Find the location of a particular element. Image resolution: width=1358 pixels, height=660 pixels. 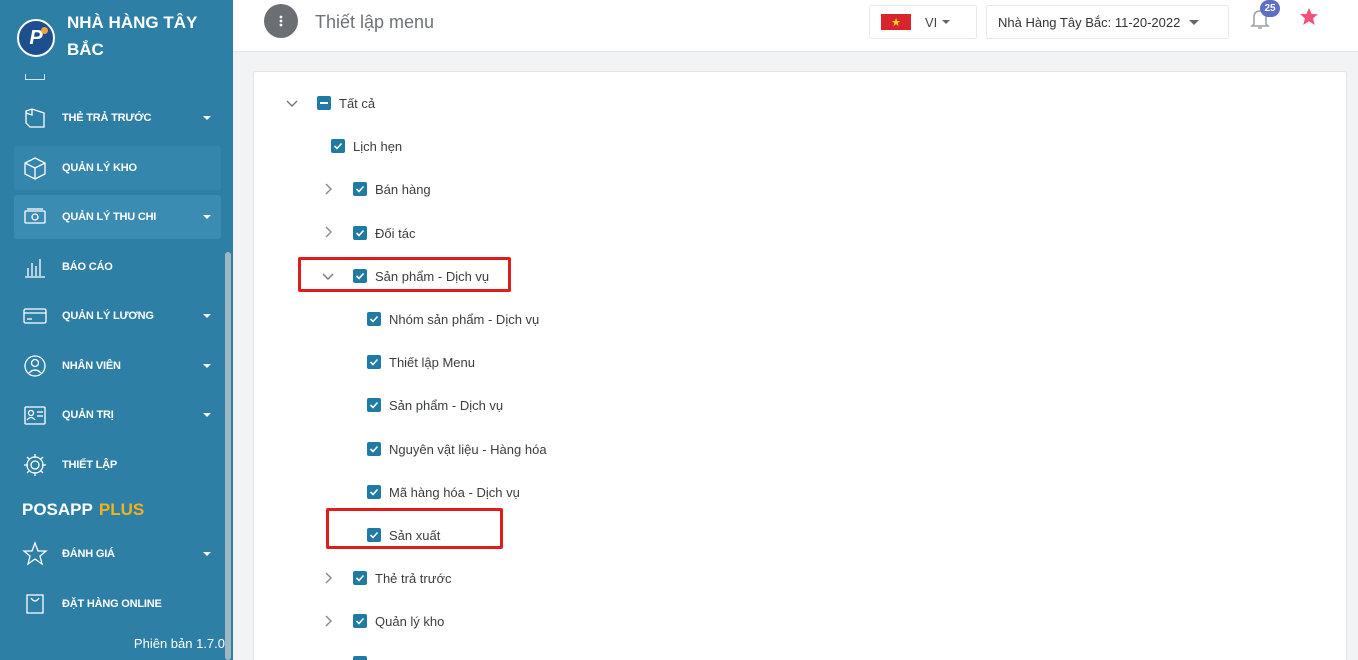

tree-node-label: Lịch hẹn is located at coordinates (378, 146).